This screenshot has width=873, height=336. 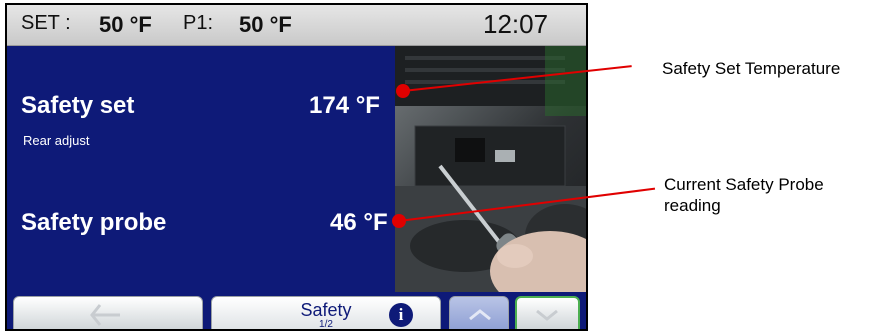 I want to click on set-label: SET :, so click(x=46, y=23).